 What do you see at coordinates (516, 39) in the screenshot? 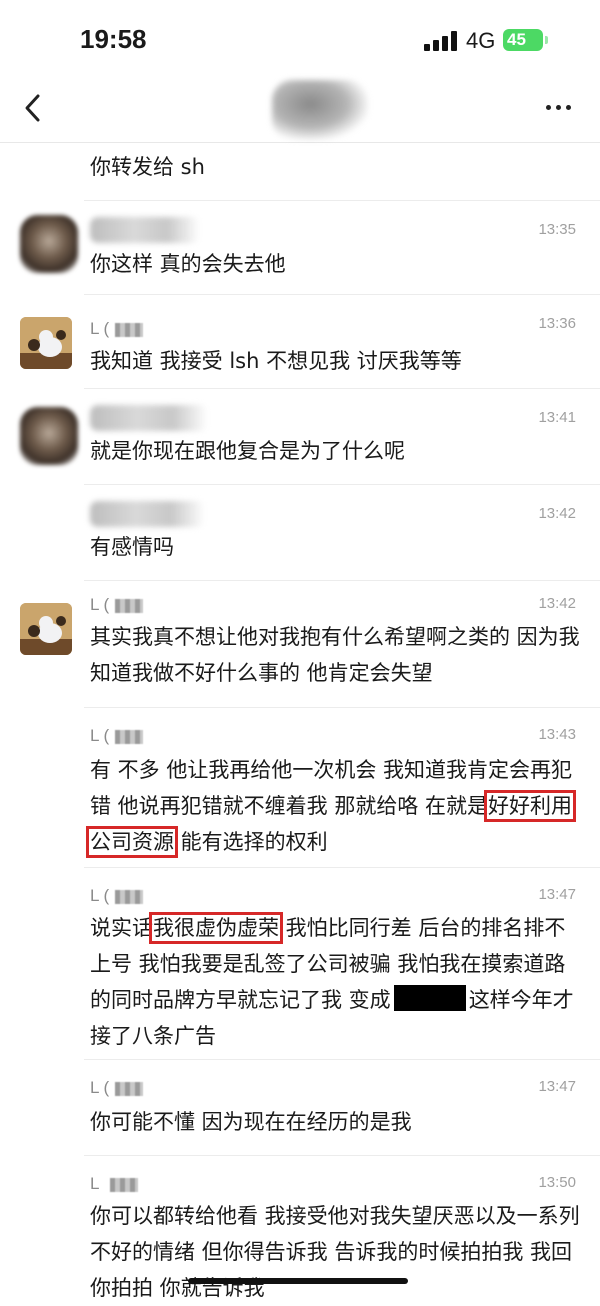
I see `battery-level: 45` at bounding box center [516, 39].